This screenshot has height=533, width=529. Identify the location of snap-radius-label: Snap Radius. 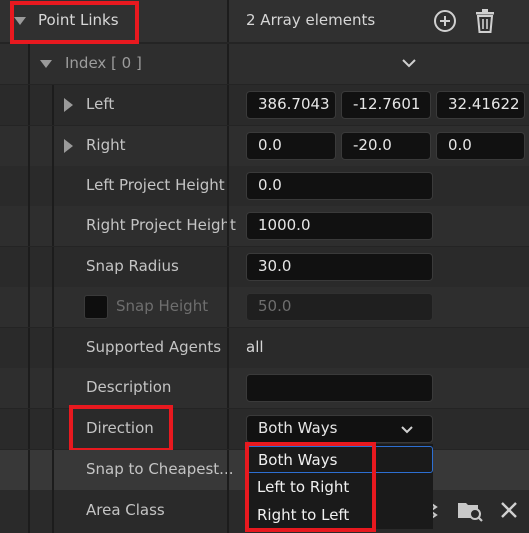
(132, 266).